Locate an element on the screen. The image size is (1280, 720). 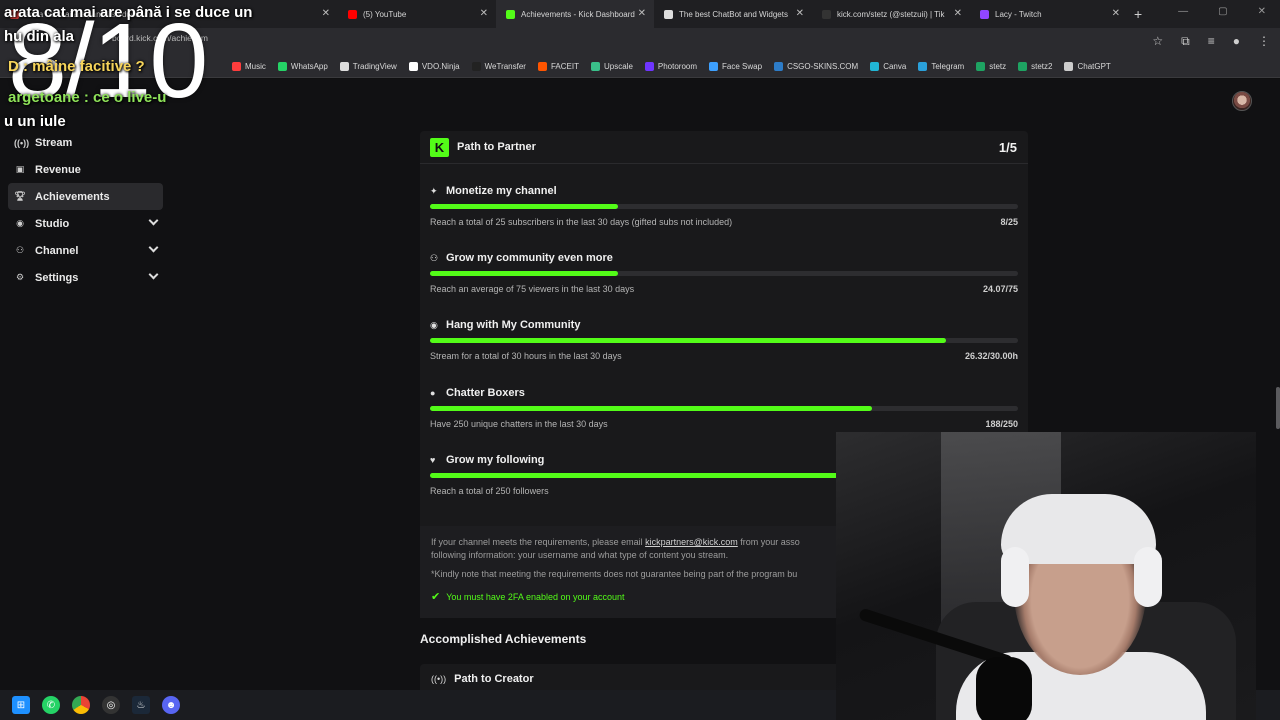
bookmark-item: VDO.Ninja is located at coordinates (434, 66).